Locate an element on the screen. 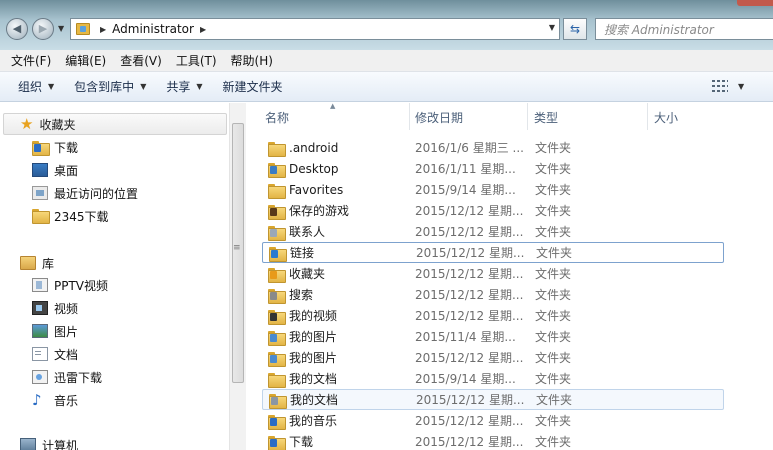  command-button: 共享 ▼ is located at coordinates (184, 86).